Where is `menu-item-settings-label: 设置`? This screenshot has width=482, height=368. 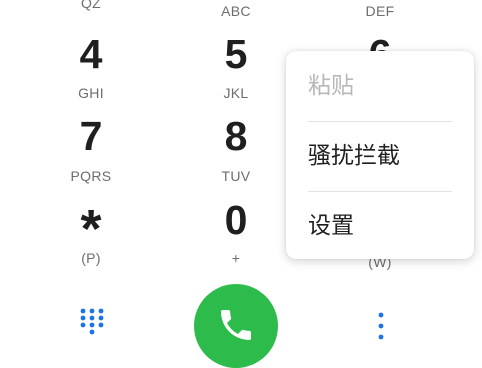 menu-item-settings-label: 设置 is located at coordinates (331, 226).